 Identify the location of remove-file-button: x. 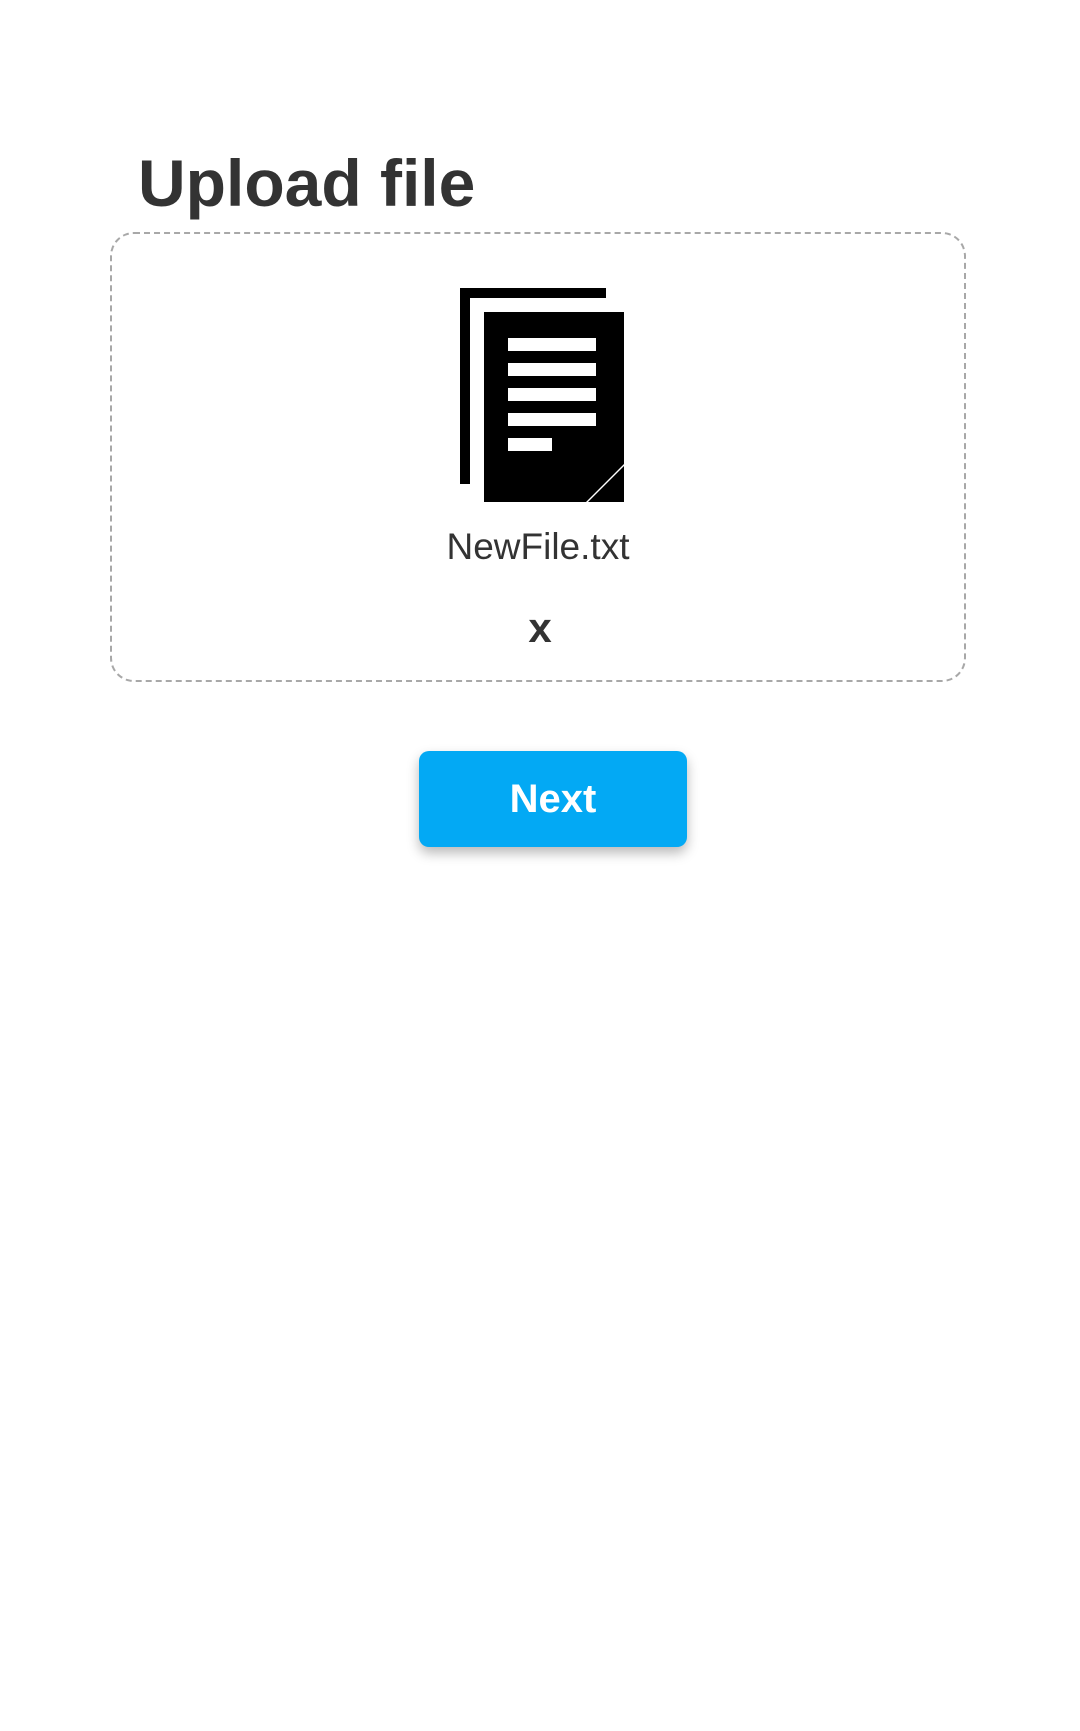
(540, 628).